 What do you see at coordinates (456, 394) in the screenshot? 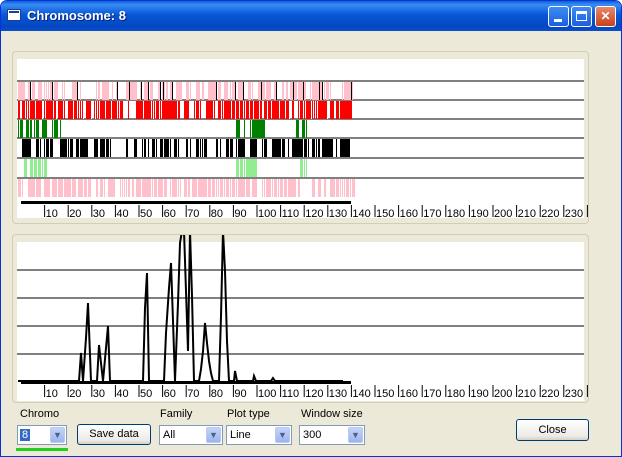
I see `x-tick-label: 180` at bounding box center [456, 394].